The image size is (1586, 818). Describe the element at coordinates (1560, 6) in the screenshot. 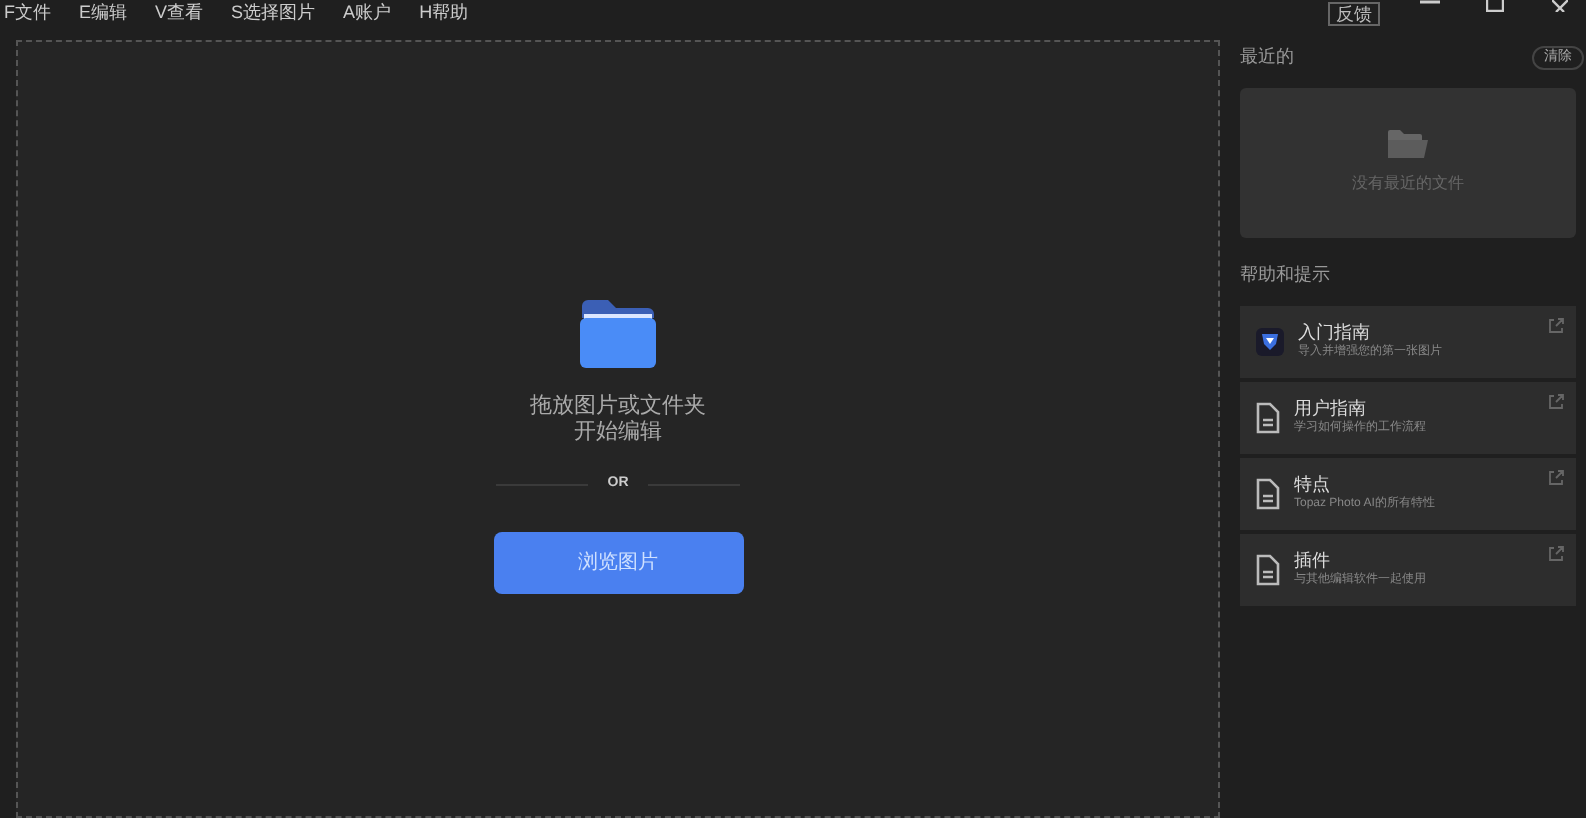

I see `close-icon` at that location.